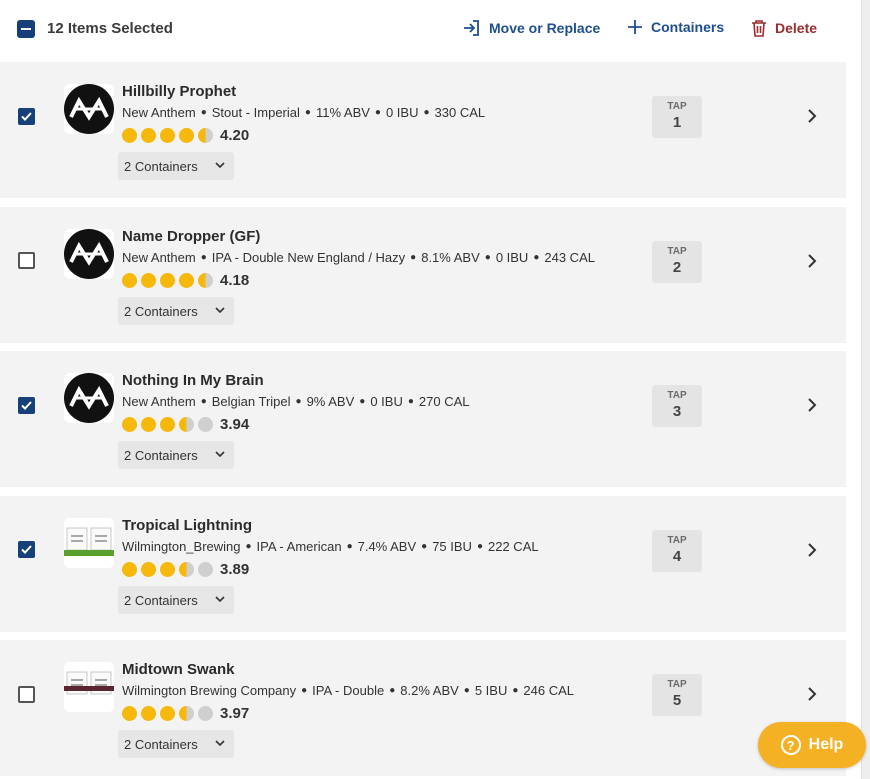  What do you see at coordinates (865, 389) in the screenshot?
I see `scrollbar-track` at bounding box center [865, 389].